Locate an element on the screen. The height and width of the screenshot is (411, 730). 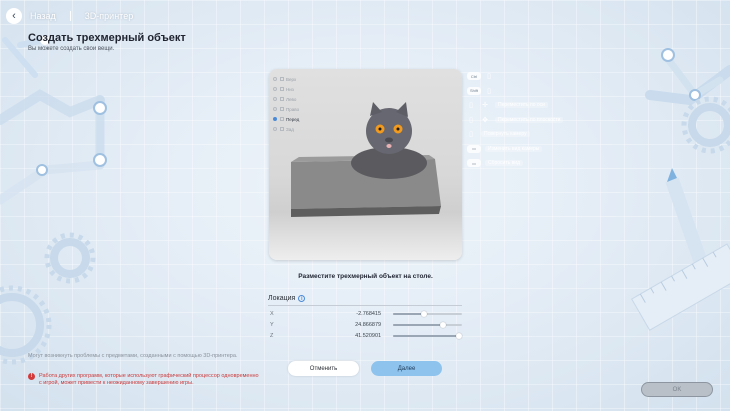
hint-move-plane: ▯ ✥ Переместить по плоскости is located at coordinates (515, 120).